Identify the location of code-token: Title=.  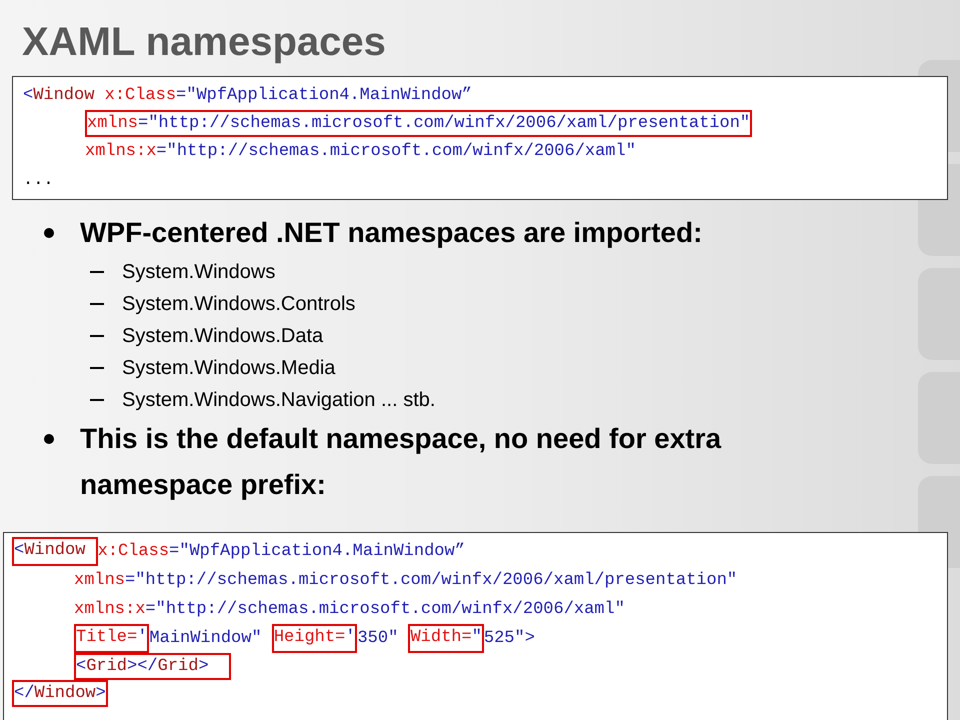
(107, 638).